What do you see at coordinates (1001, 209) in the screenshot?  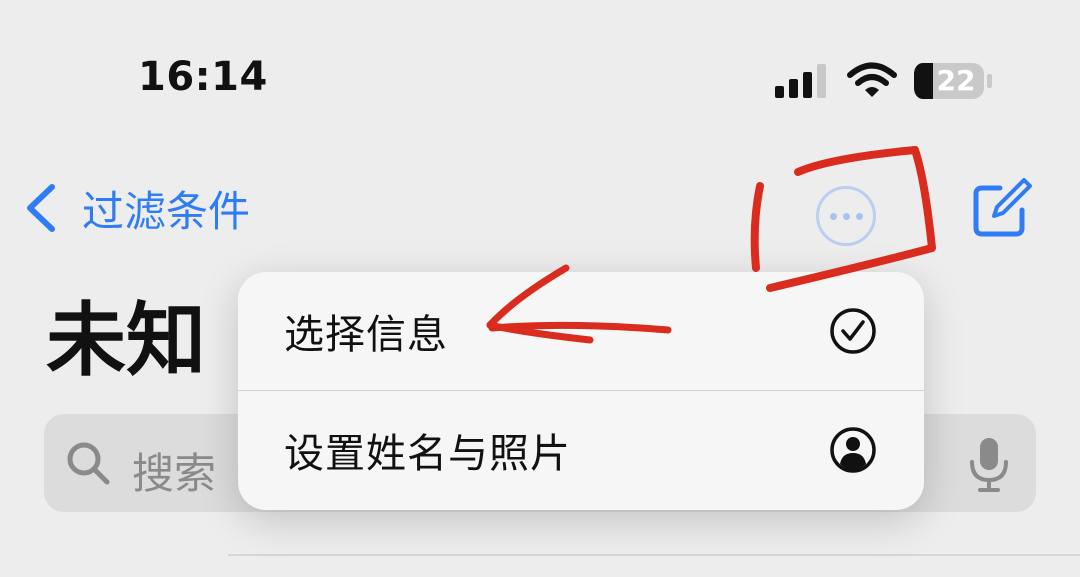 I see `compose-icon` at bounding box center [1001, 209].